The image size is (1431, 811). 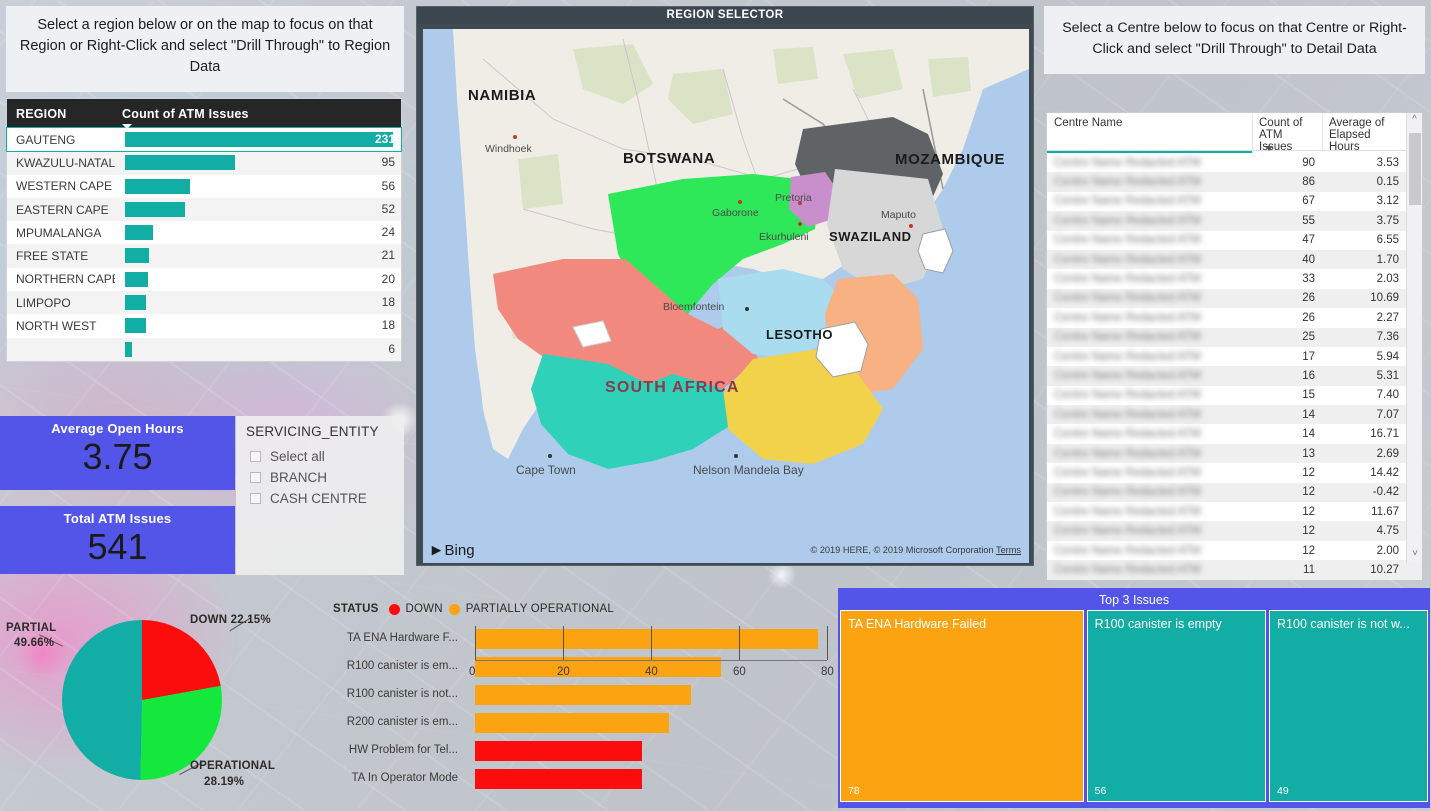 I want to click on slicer-option: Select all, so click(x=325, y=456).